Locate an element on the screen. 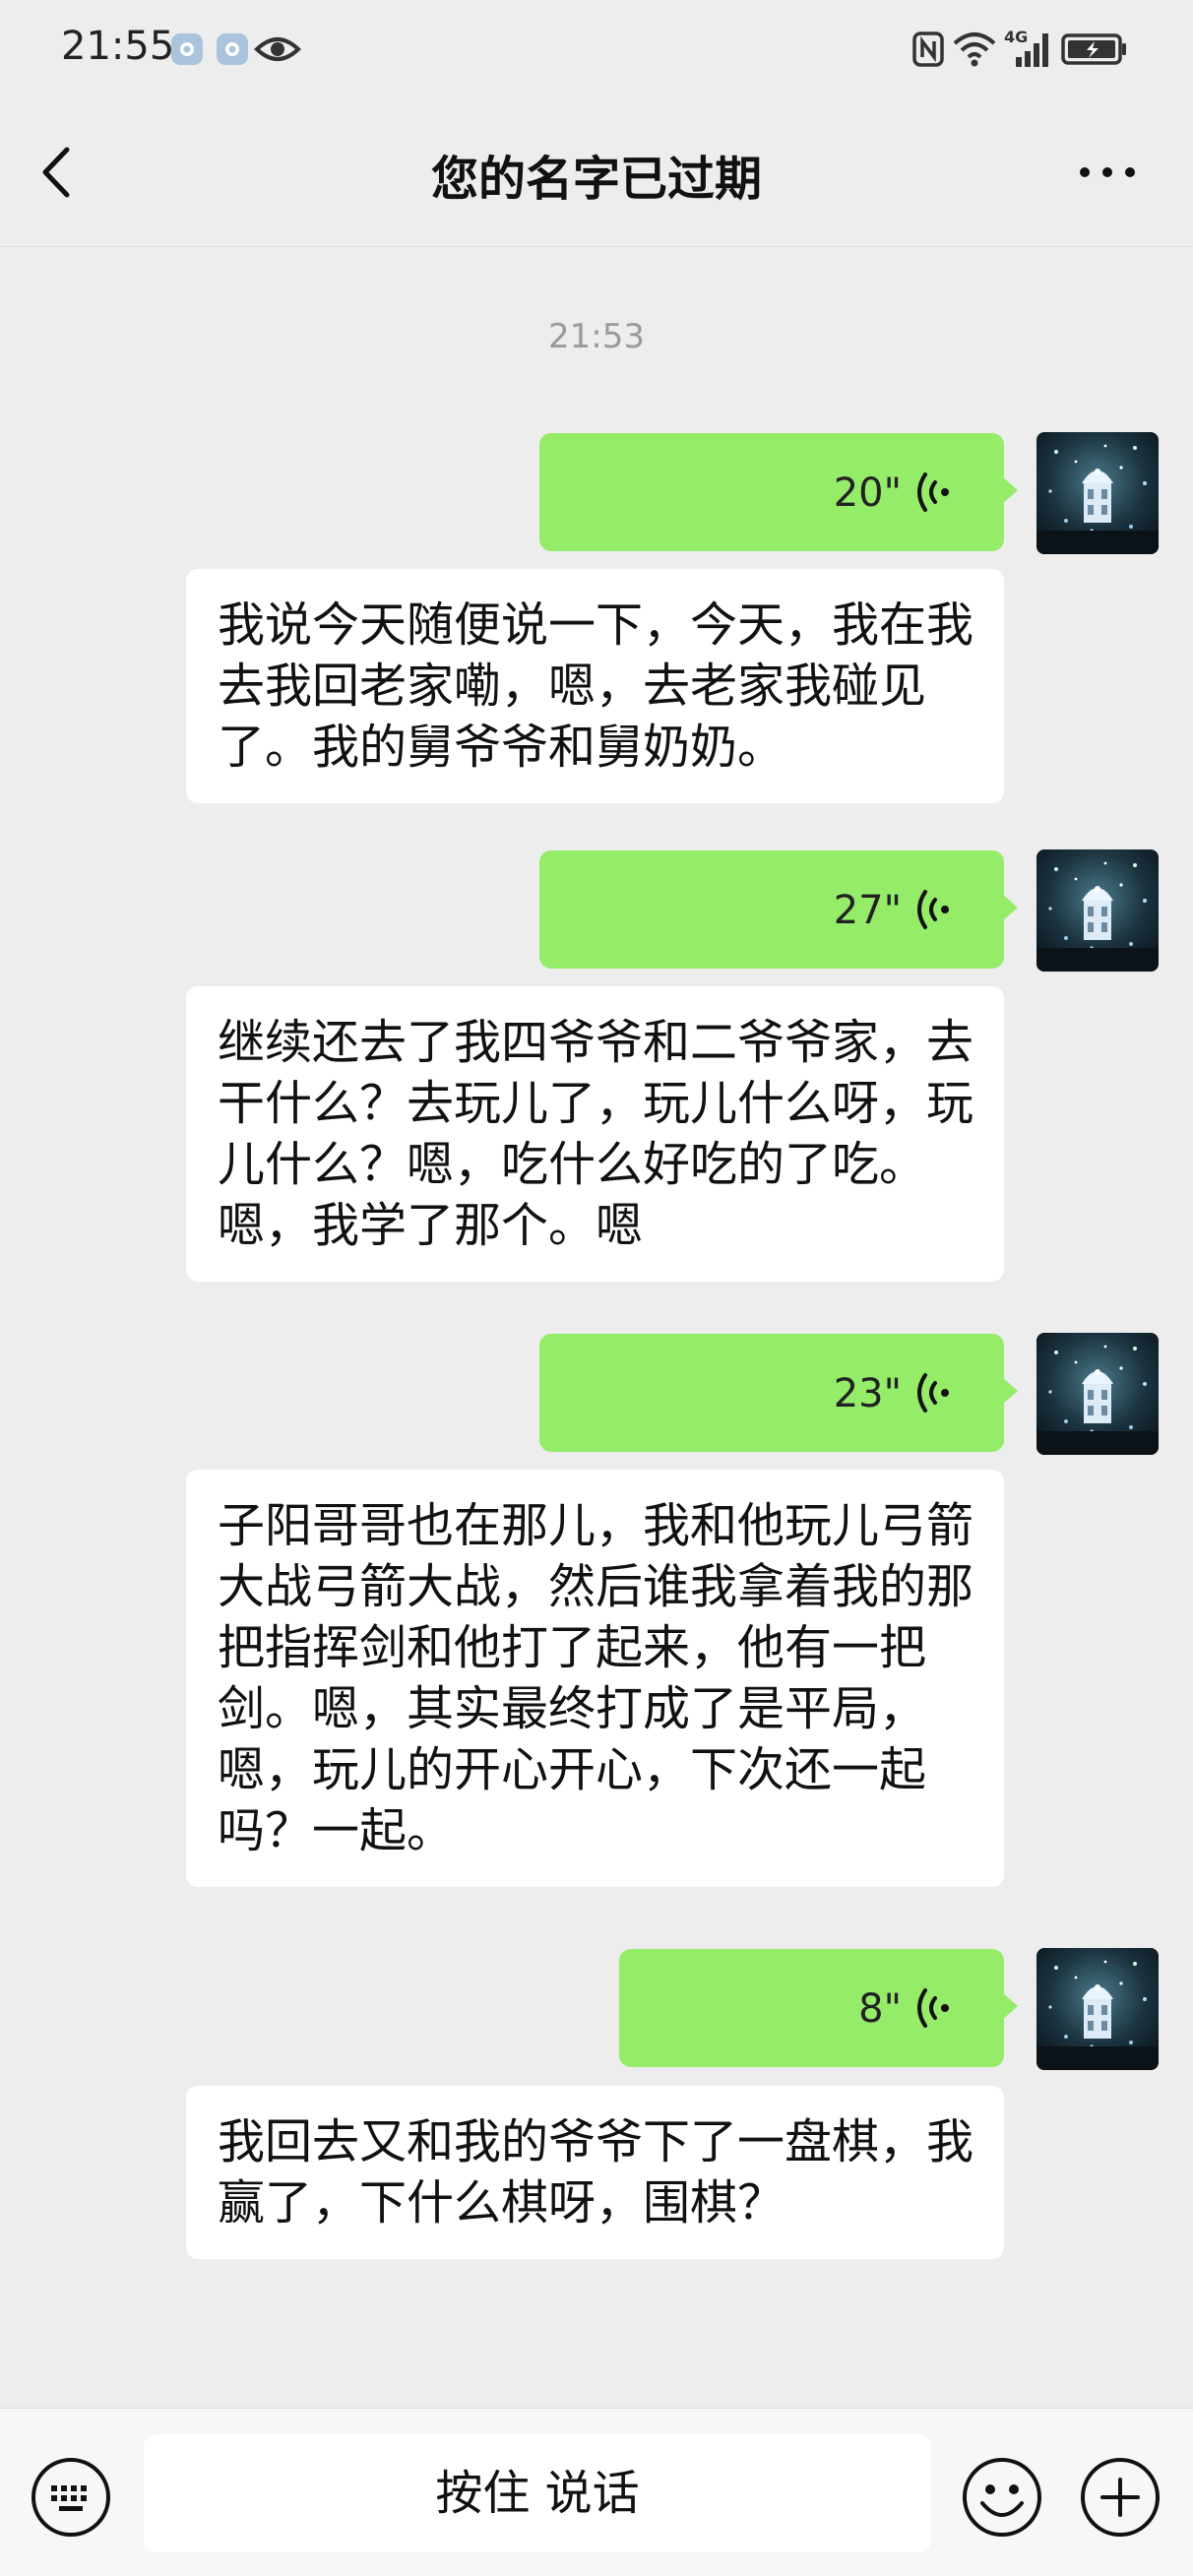  voice-message-bubble: 8" is located at coordinates (818, 2008).